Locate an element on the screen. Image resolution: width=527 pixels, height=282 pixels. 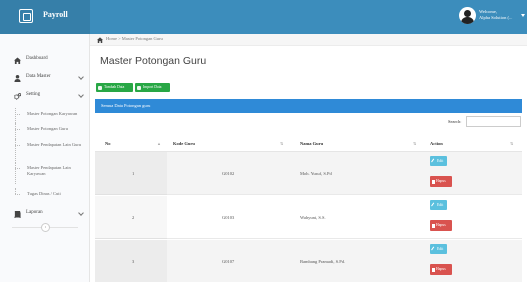
sidebar-item-dashboard: Dashboard is located at coordinates (45, 60).